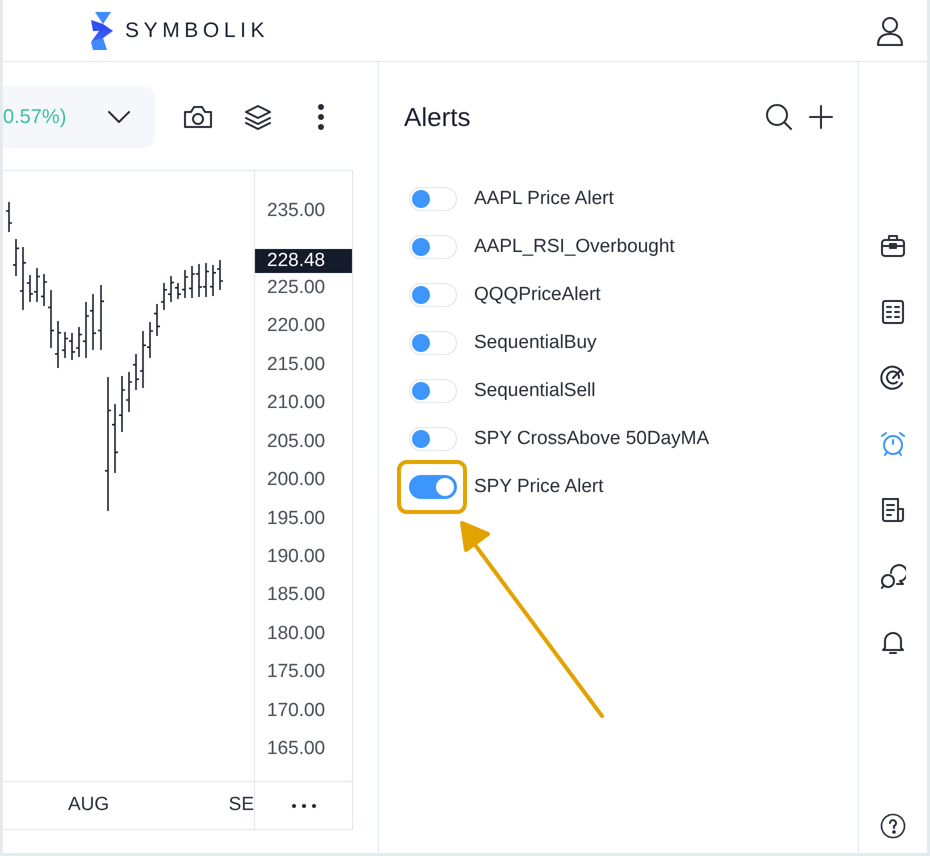 The height and width of the screenshot is (856, 930). Describe the element at coordinates (296, 441) in the screenshot. I see `price-label: 205.00` at that location.